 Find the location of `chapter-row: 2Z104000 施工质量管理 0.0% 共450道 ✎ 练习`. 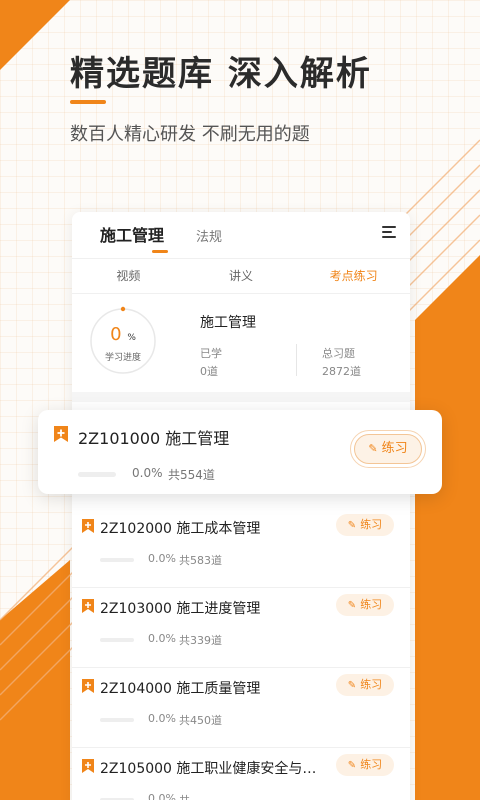

chapter-row: 2Z104000 施工质量管理 0.0% 共450道 ✎ 练习 is located at coordinates (241, 708).